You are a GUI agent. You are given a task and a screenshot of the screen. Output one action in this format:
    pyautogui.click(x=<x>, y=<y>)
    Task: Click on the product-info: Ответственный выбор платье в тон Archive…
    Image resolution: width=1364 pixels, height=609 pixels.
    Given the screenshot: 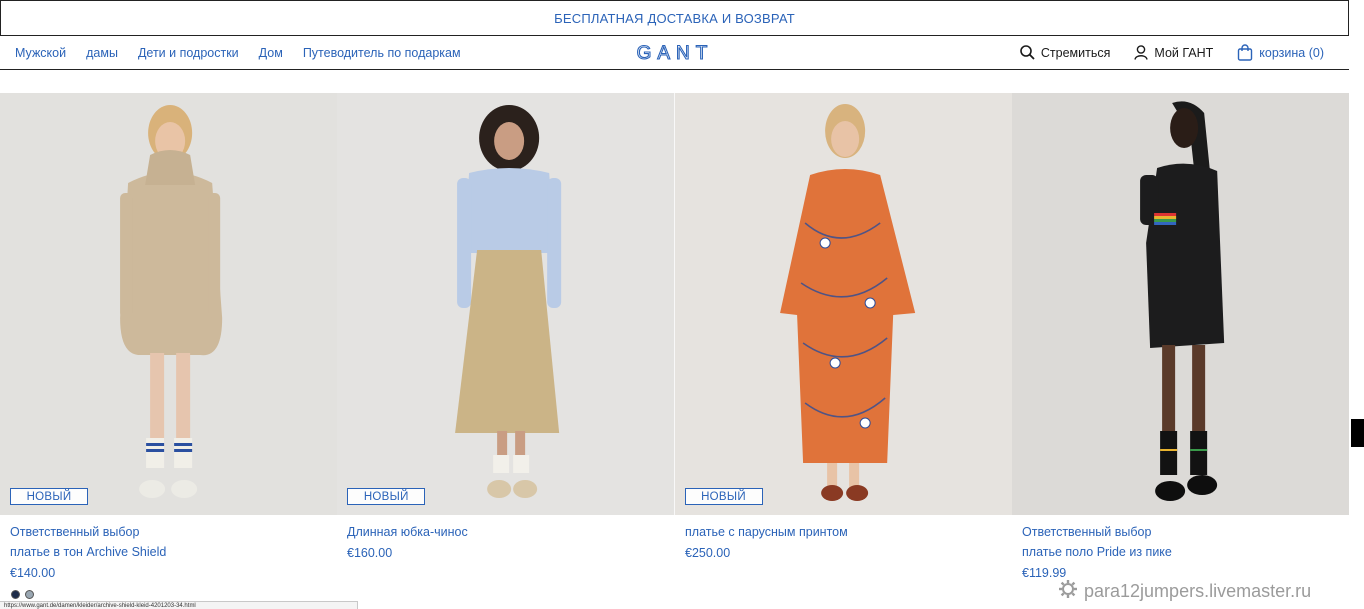 What is the action you would take?
    pyautogui.click(x=88, y=552)
    